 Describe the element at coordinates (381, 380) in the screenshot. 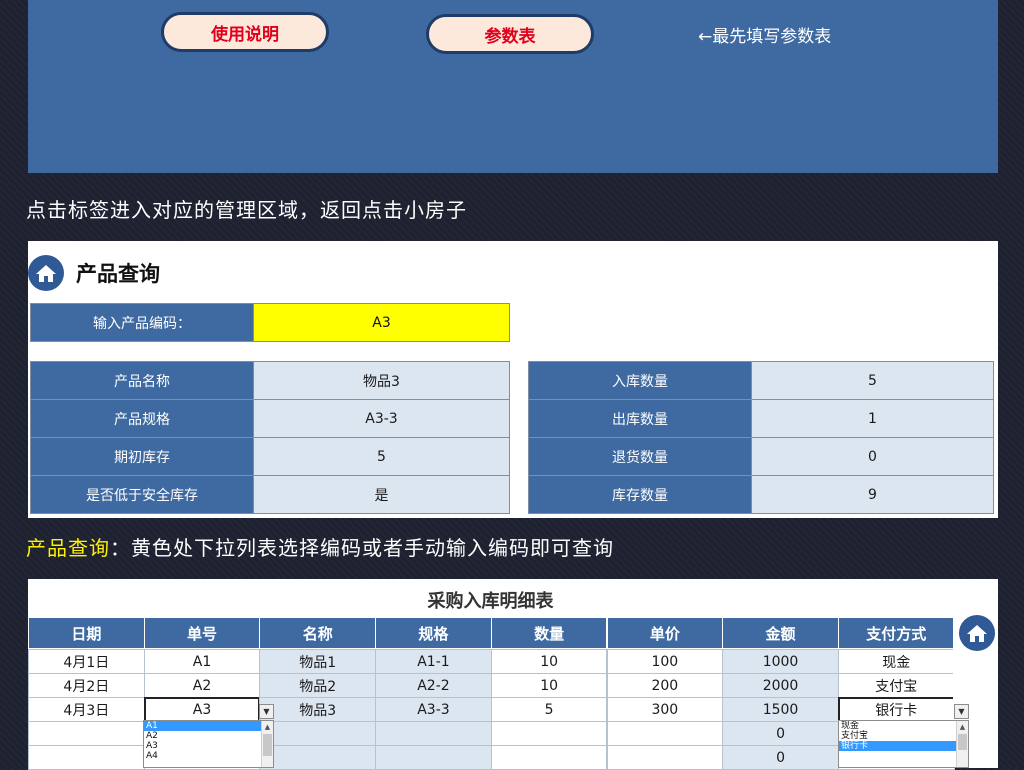

I see `info-value: 物品3` at that location.